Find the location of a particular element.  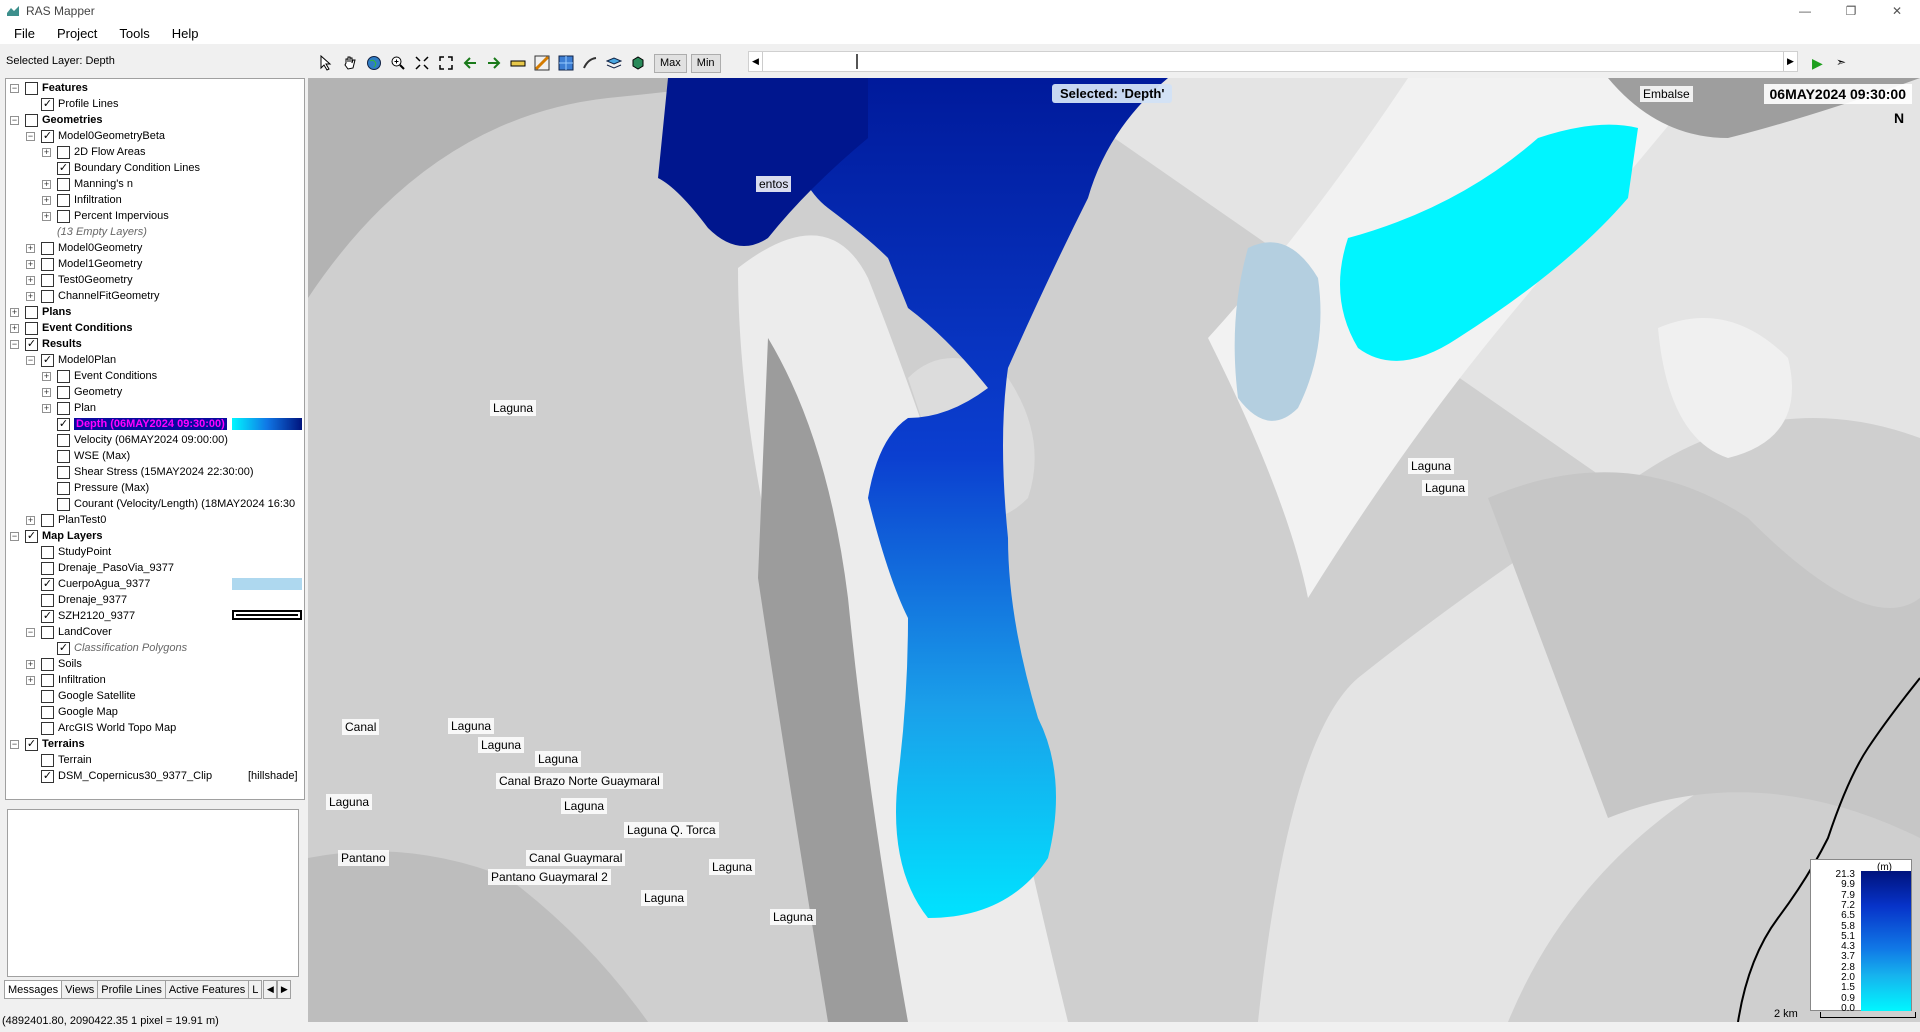

zoom-extent-icon is located at coordinates (422, 63).